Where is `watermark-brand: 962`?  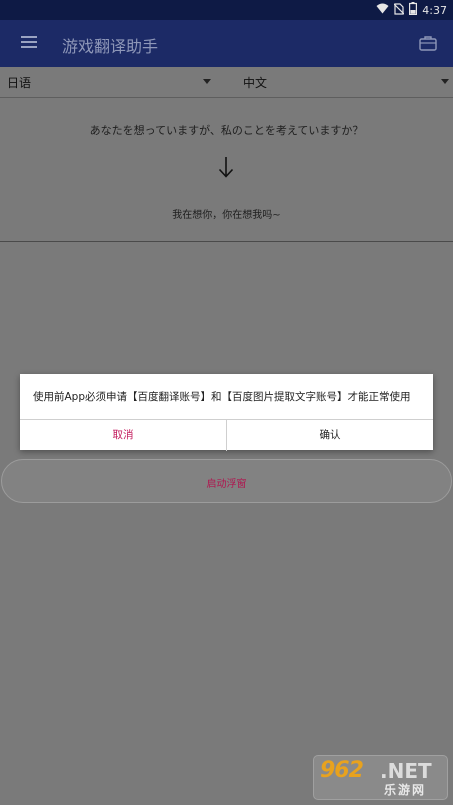 watermark-brand: 962 is located at coordinates (342, 770).